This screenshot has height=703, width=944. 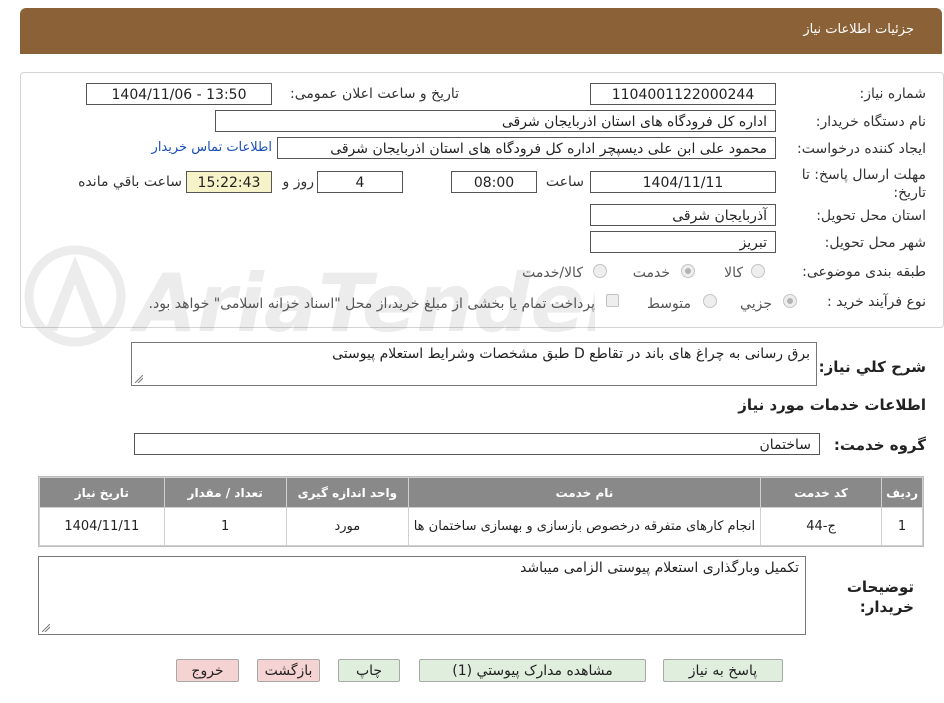 What do you see at coordinates (494, 182) in the screenshot?
I see `deadline-time-field: 08:00` at bounding box center [494, 182].